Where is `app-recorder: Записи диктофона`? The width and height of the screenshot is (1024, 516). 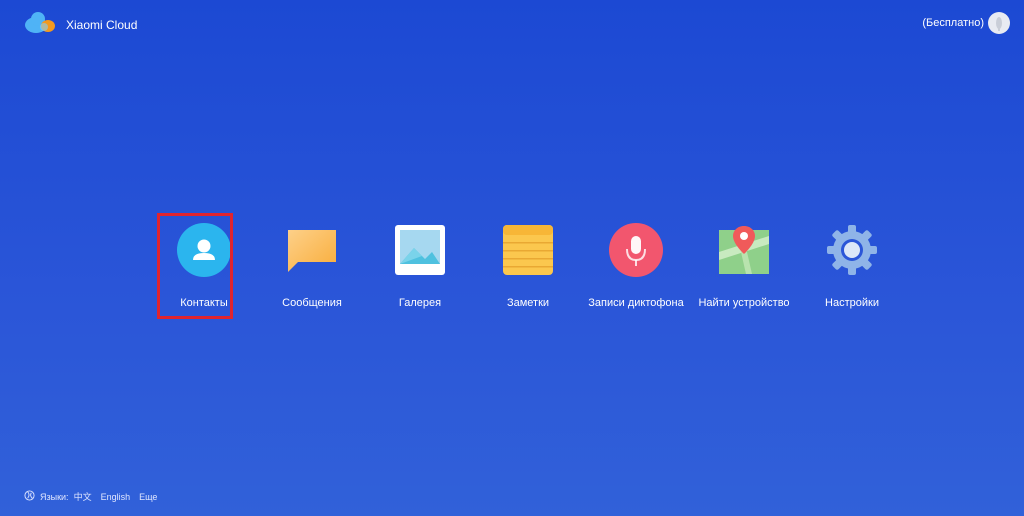 app-recorder: Записи диктофона is located at coordinates (636, 265).